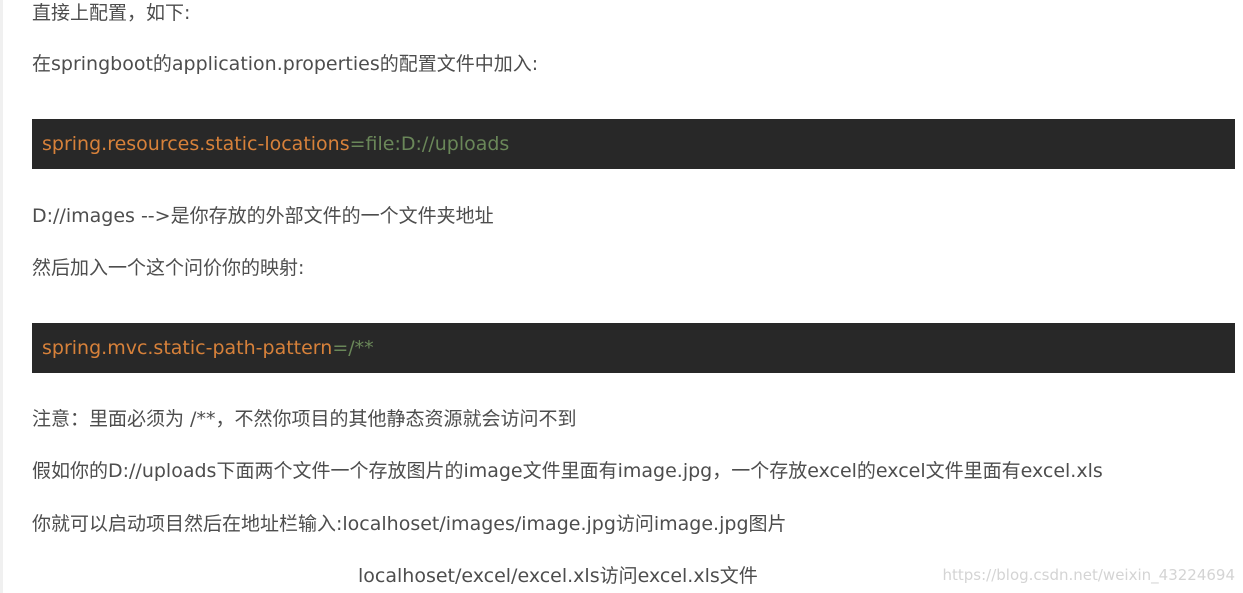  What do you see at coordinates (111, 13) in the screenshot?
I see `intro-paragraph: 直接上配置，如下:` at bounding box center [111, 13].